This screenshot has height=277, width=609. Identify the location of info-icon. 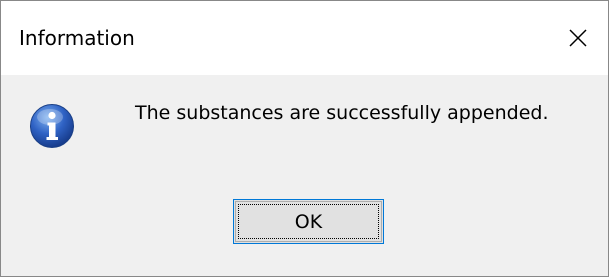
(52, 126).